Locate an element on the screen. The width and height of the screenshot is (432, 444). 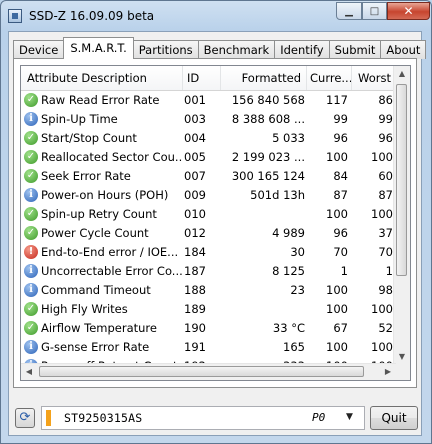
attribute-formatted: 33 °C is located at coordinates (288, 328).